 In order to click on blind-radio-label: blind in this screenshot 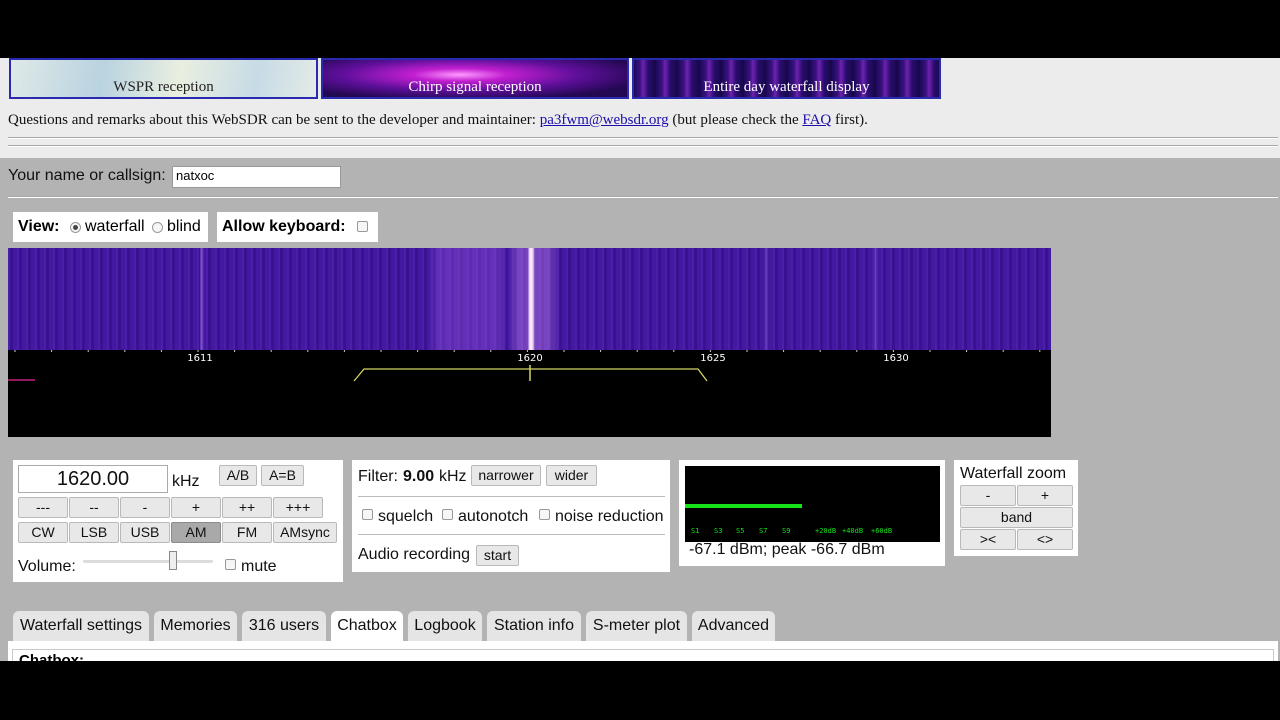, I will do `click(184, 226)`.